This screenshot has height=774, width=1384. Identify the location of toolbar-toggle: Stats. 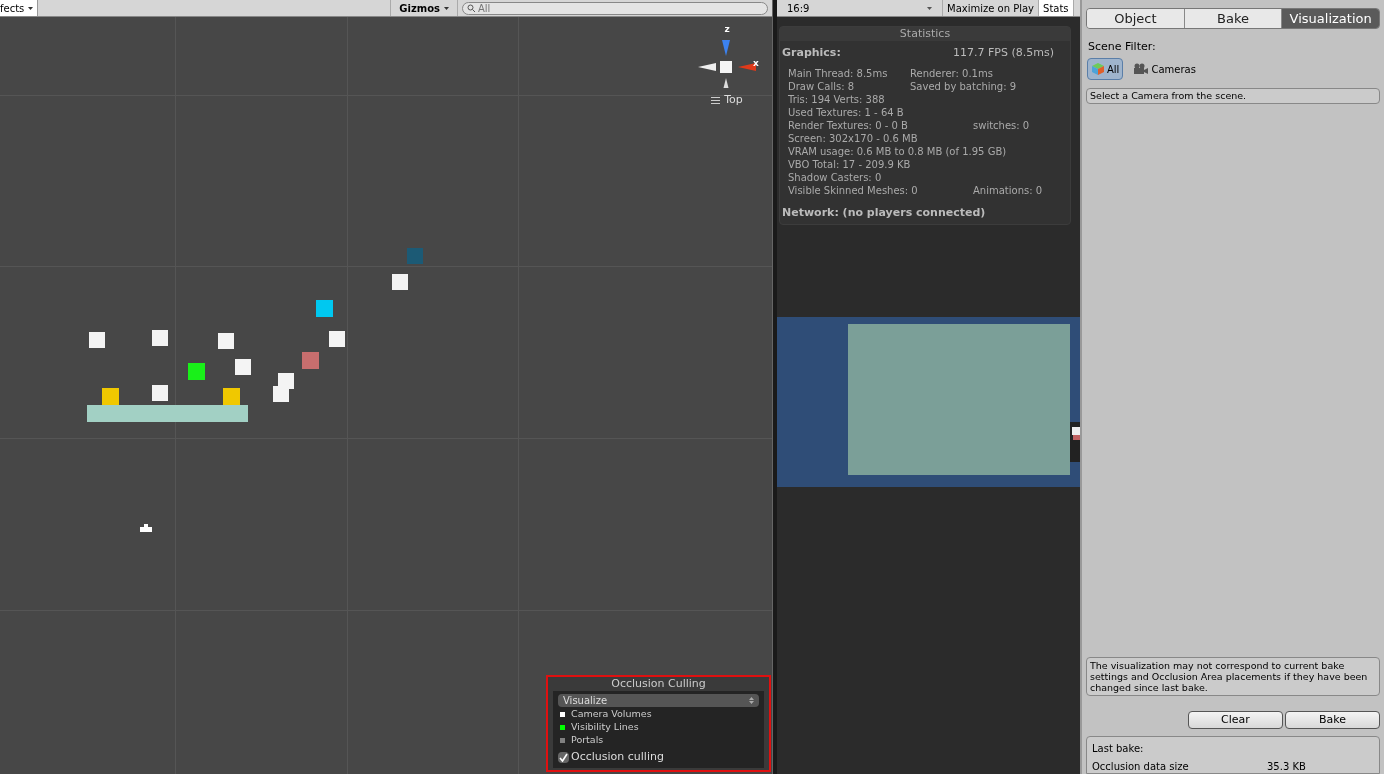
(1056, 8).